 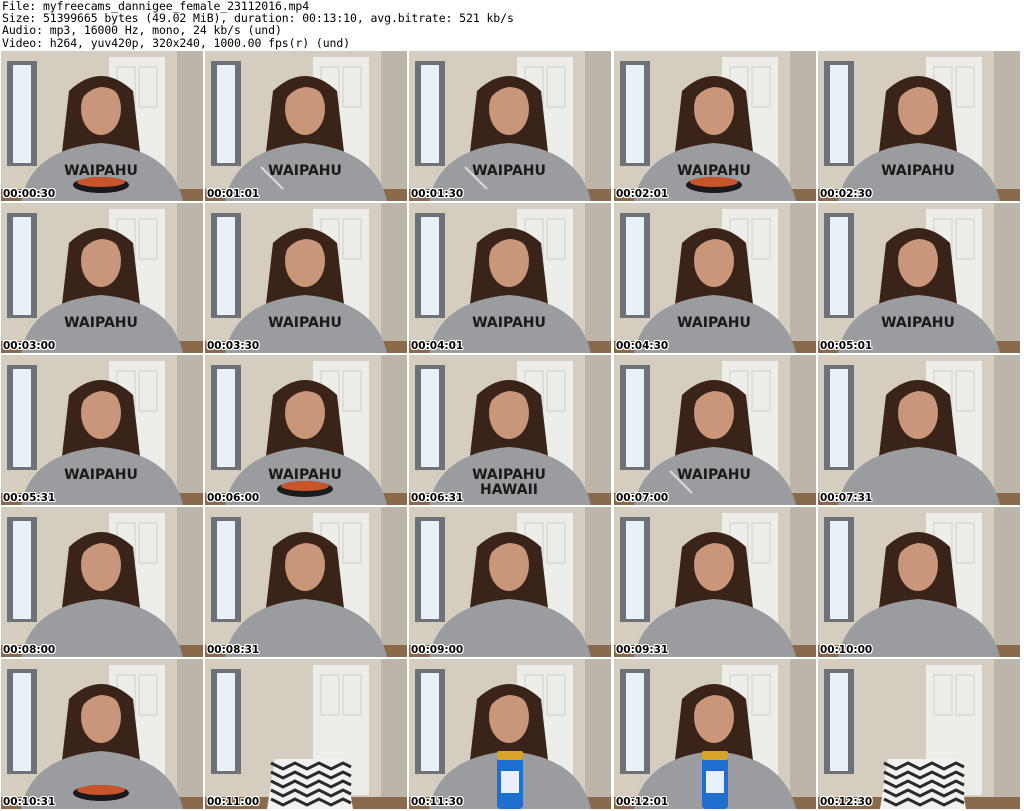 I want to click on video-thumbnail: WAIPAHU 00:02:01, so click(x=715, y=126).